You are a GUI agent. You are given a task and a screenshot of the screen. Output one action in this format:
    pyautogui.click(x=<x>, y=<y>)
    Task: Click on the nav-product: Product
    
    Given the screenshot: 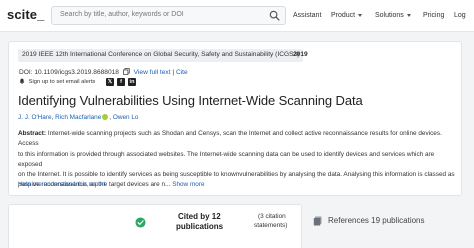 What is the action you would take?
    pyautogui.click(x=347, y=15)
    